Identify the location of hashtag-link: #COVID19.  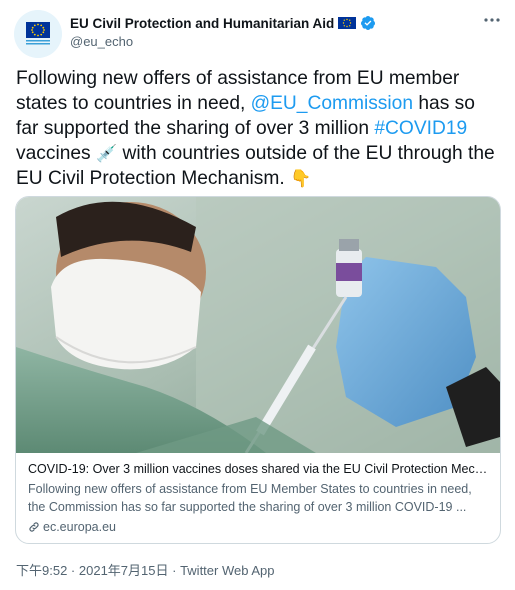
(420, 128).